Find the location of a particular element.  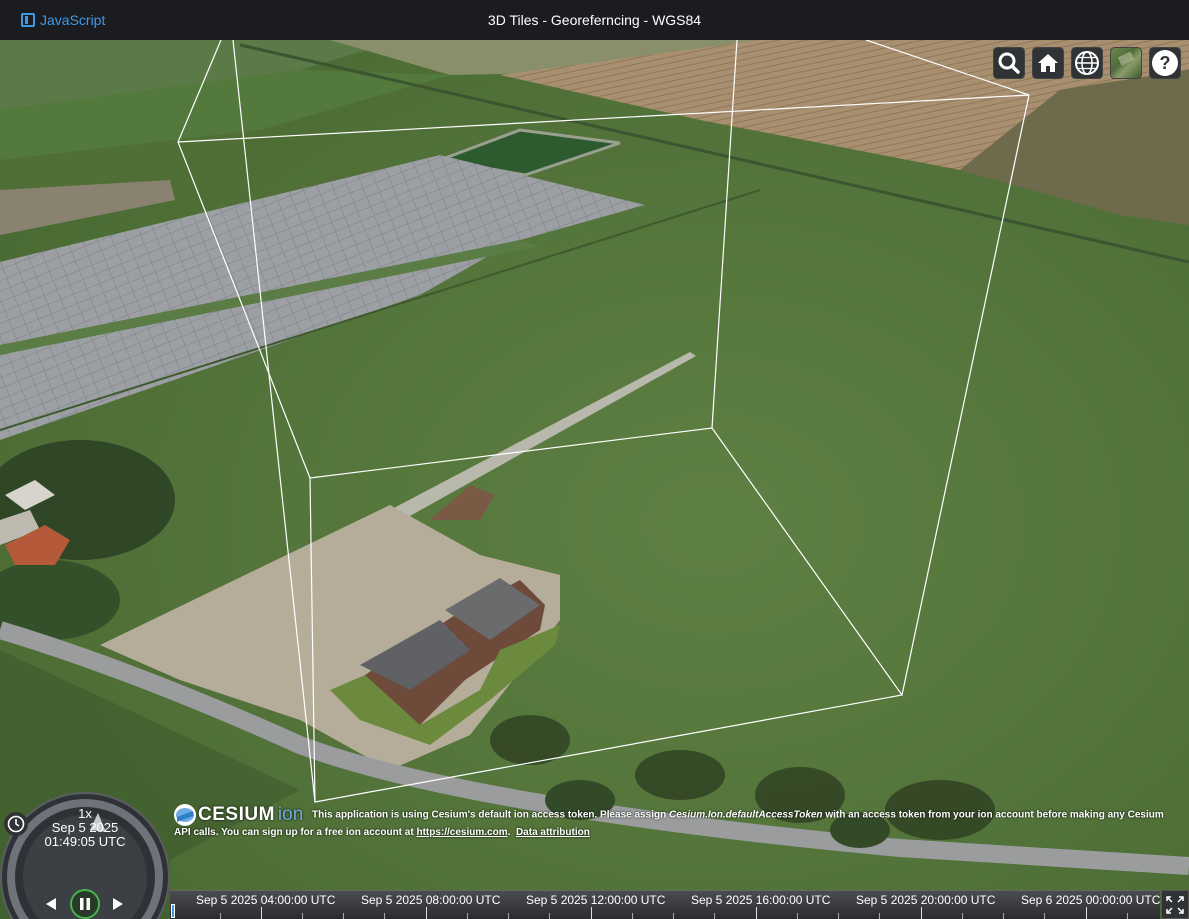

play-reverse-icon is located at coordinates (51, 904).